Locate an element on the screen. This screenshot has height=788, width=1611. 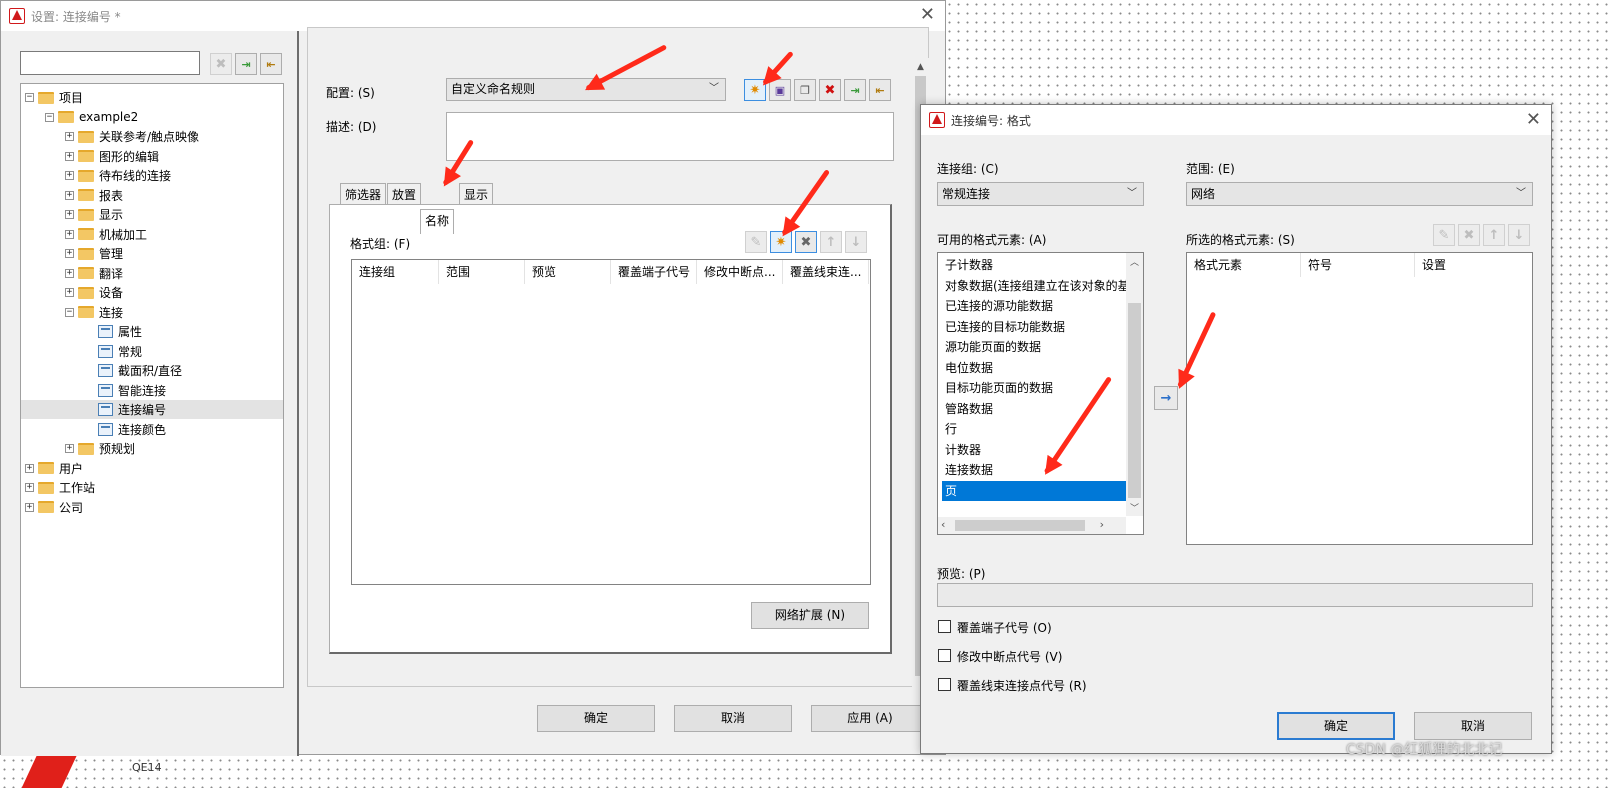
tree-item: + 用户 is located at coordinates (152, 468).